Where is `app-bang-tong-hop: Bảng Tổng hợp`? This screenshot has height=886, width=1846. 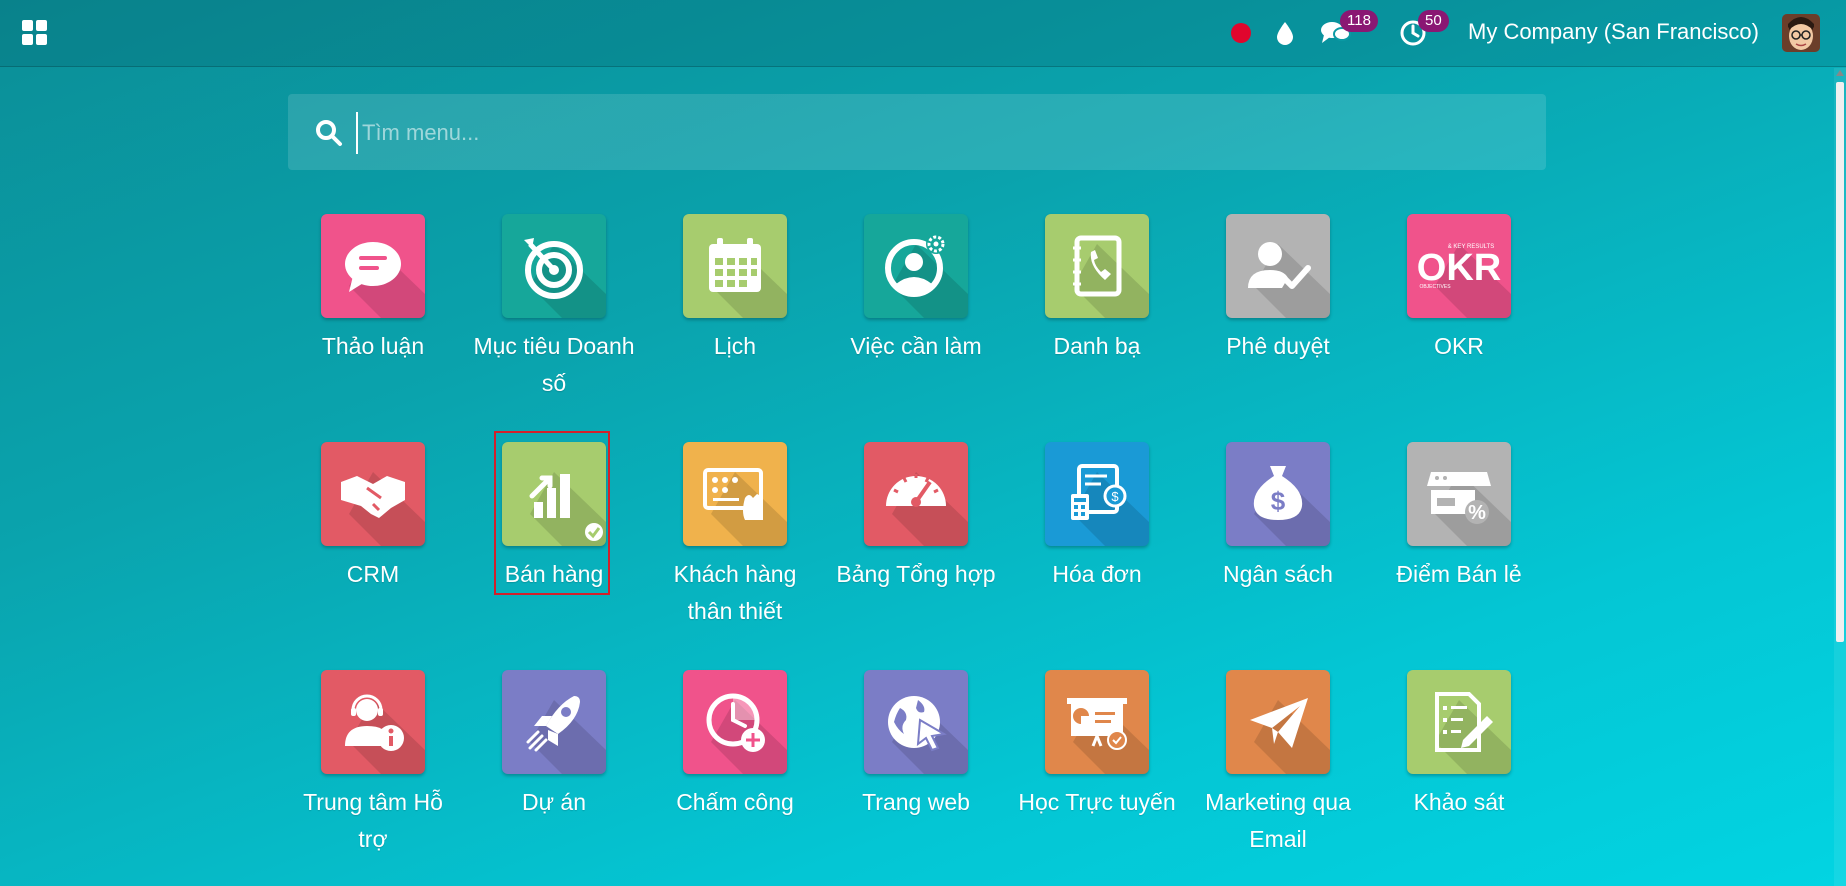
app-bang-tong-hop: Bảng Tổng hợp is located at coordinates (916, 517).